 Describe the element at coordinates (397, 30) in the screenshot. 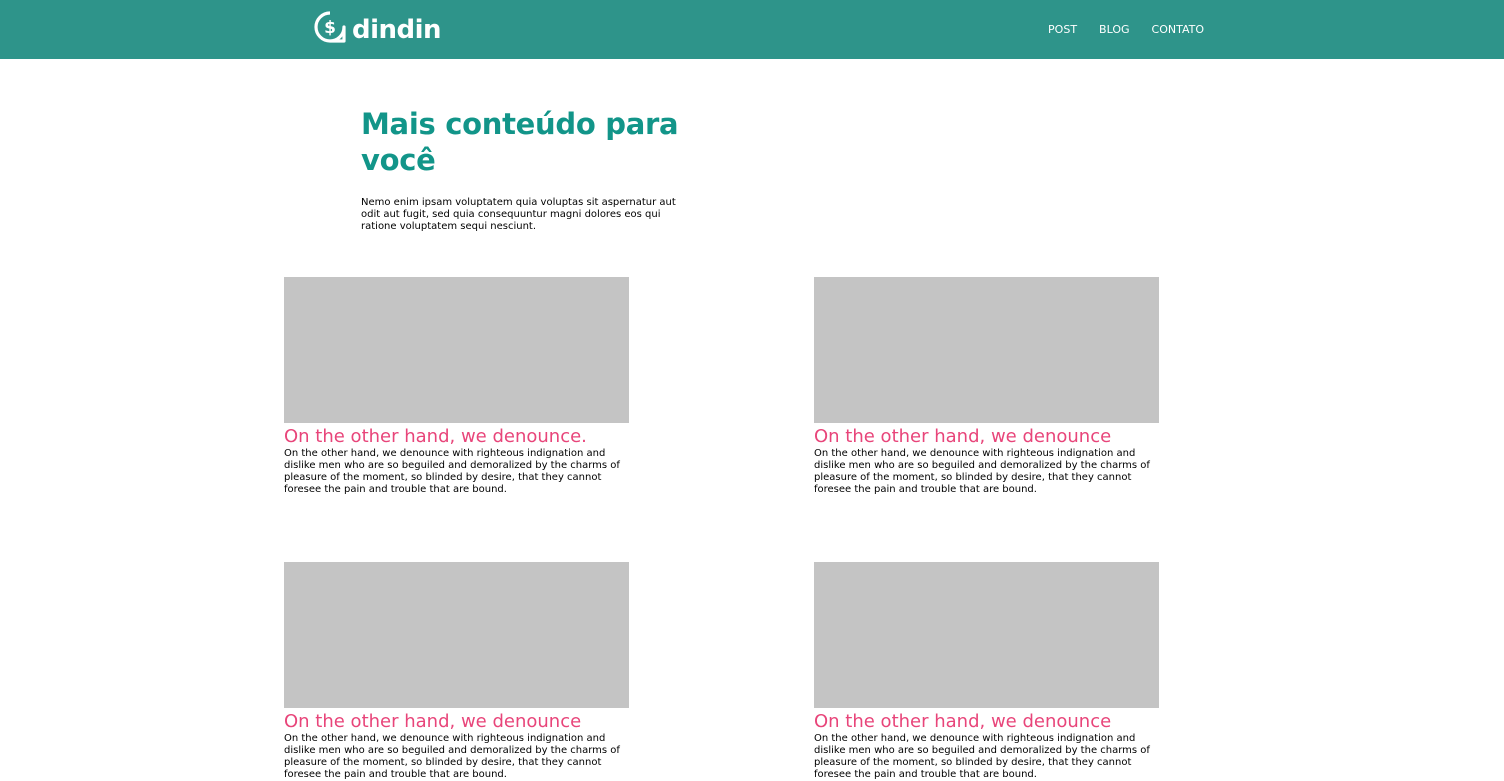

I see `brand-name: dindin` at that location.